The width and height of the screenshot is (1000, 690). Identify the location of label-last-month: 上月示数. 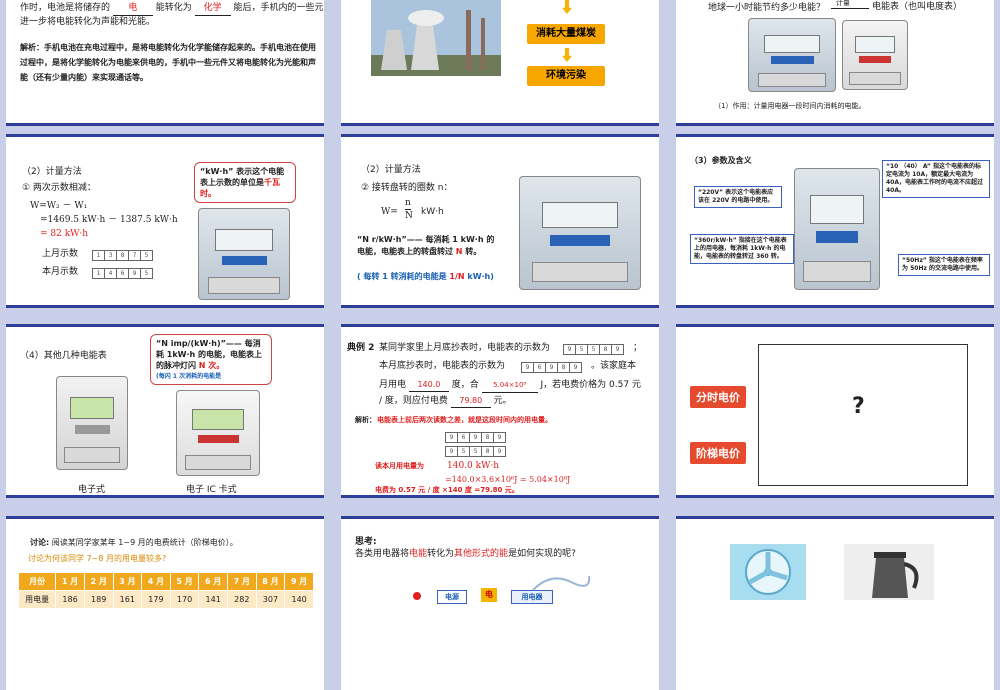
(60, 254).